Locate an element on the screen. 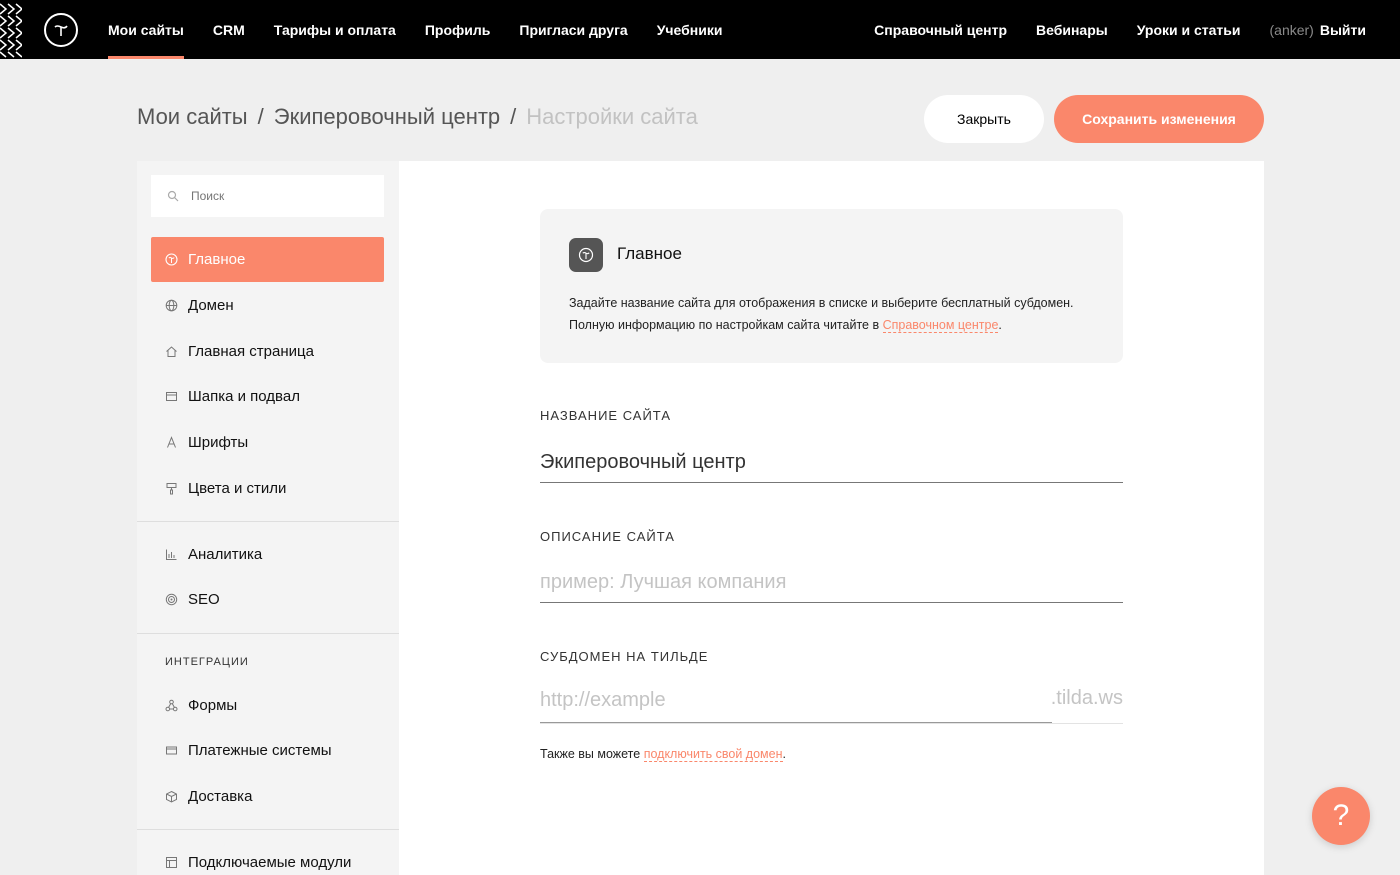  sidebar-item-fonts: Шрифты is located at coordinates (267, 442).